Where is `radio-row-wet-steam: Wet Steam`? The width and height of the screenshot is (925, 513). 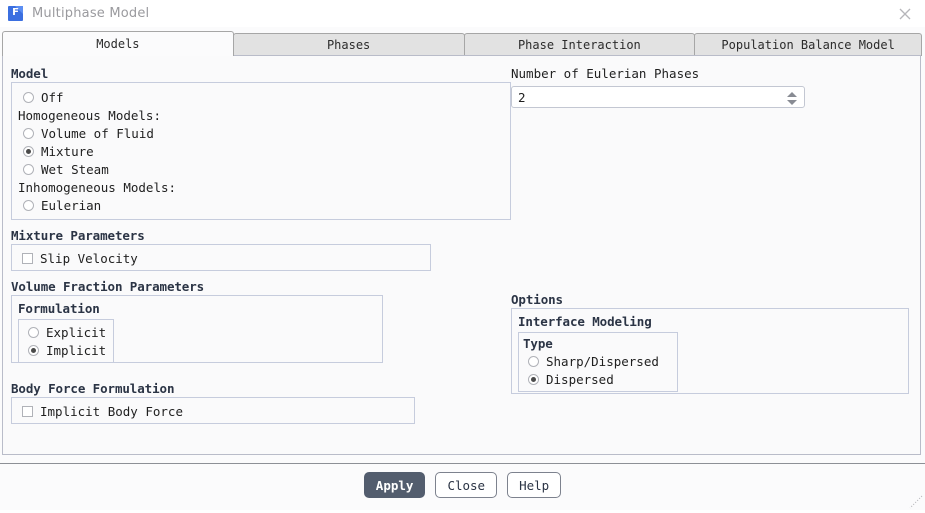
radio-row-wet-steam: Wet Steam is located at coordinates (261, 169).